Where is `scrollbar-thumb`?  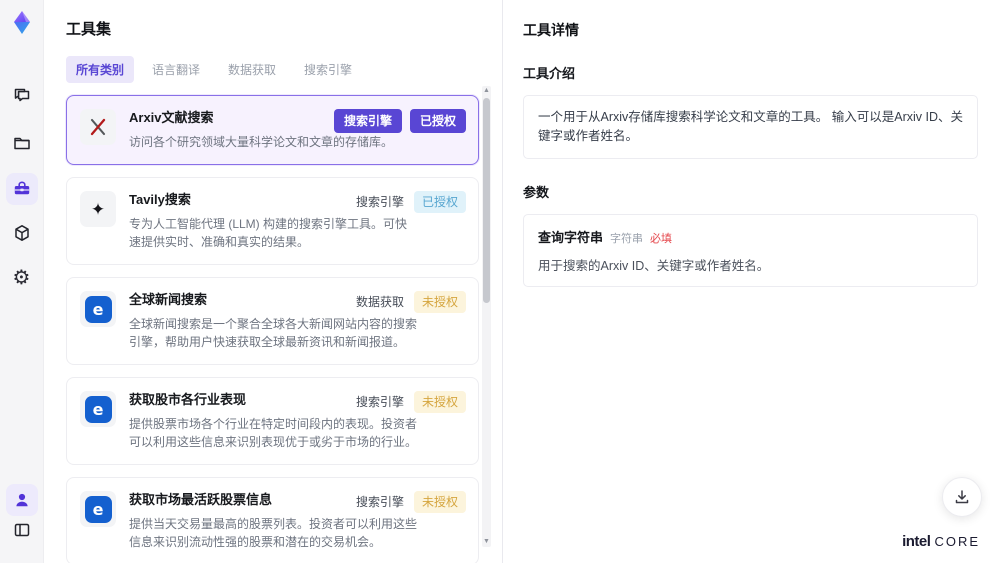
scrollbar-thumb is located at coordinates (486, 200).